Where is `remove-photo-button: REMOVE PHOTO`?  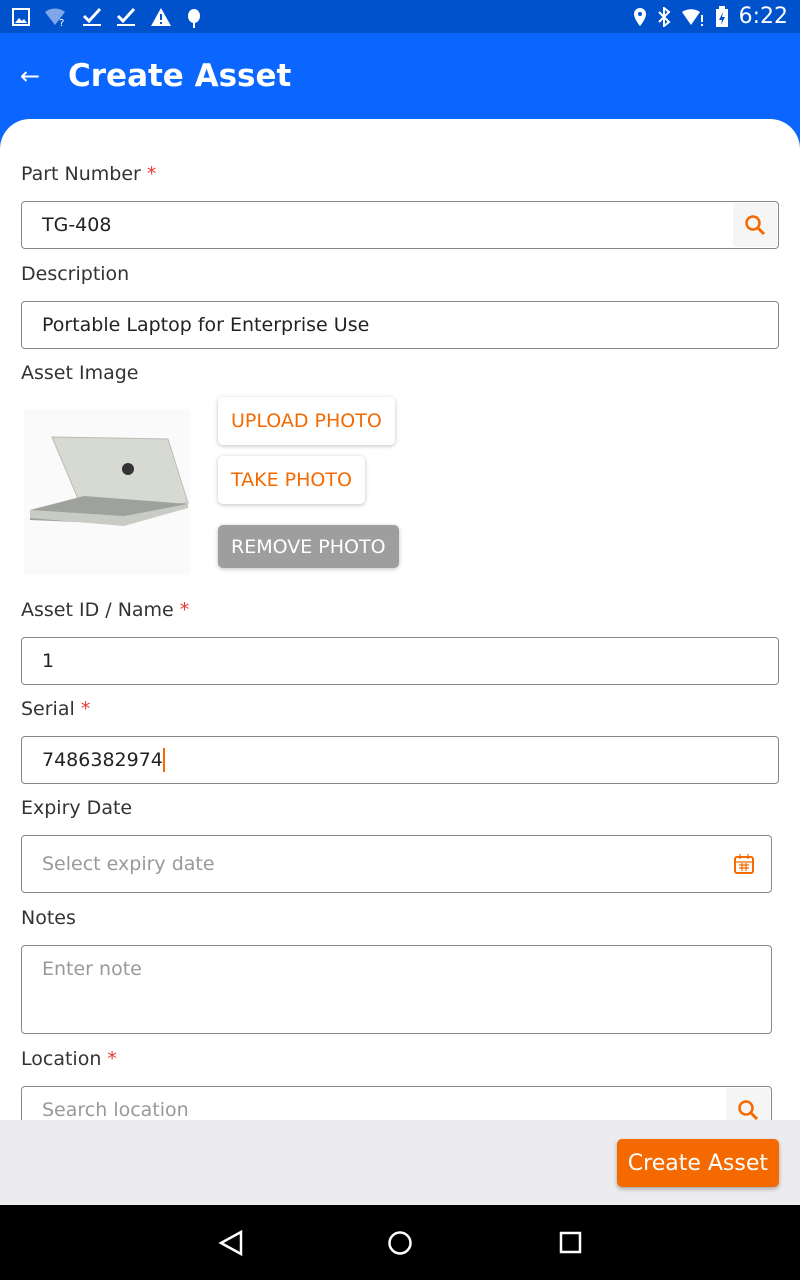
remove-photo-button: REMOVE PHOTO is located at coordinates (308, 546).